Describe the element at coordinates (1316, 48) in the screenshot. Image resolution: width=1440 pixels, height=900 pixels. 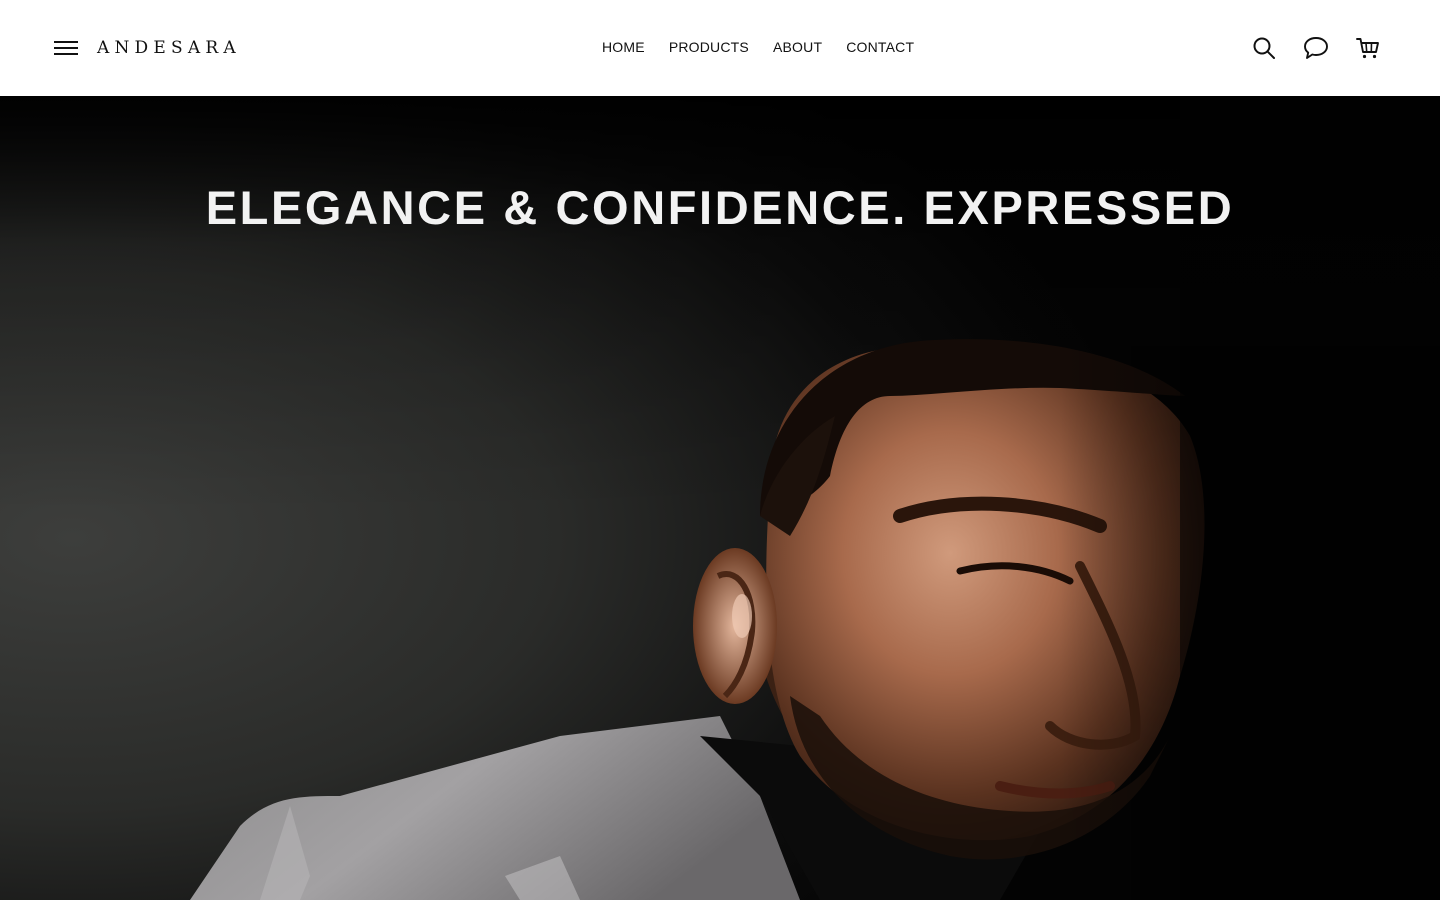
I see `chat-icon` at that location.